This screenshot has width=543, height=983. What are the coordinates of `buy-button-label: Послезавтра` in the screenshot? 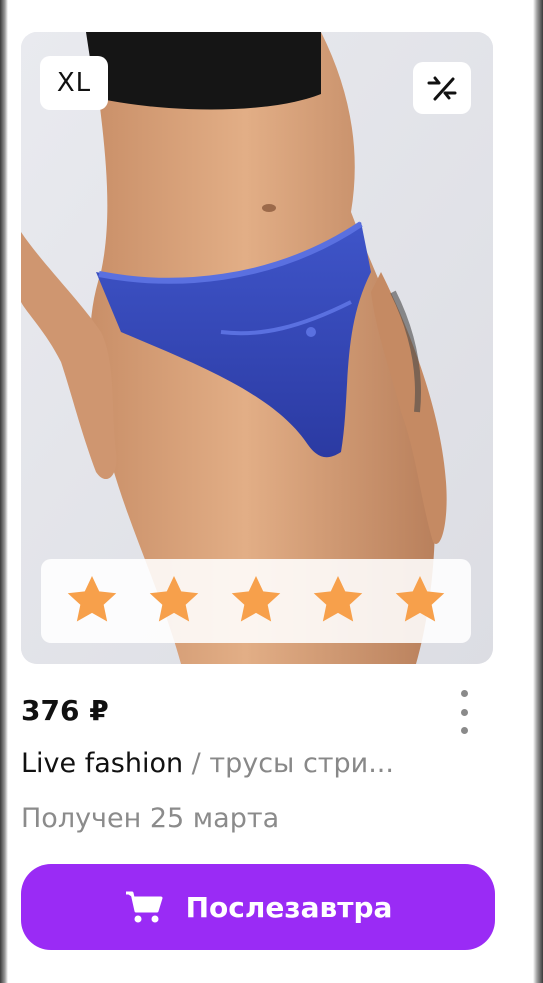 It's located at (289, 907).